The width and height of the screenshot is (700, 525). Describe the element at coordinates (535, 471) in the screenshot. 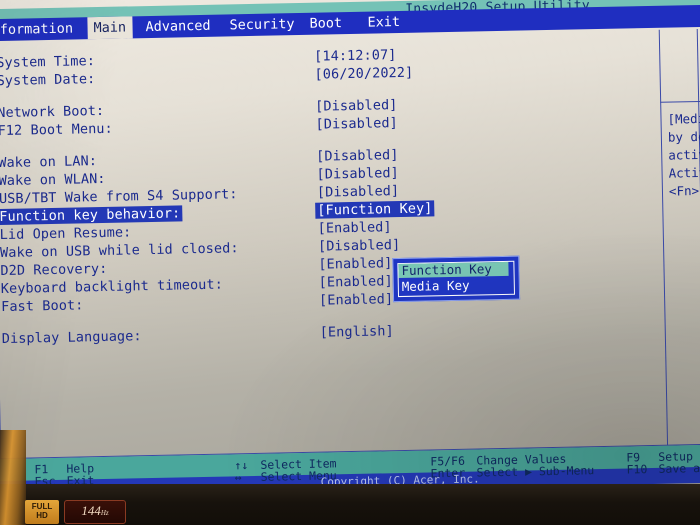

I see `footer-action-select-submenu: Select ▶ Sub-Menu` at that location.